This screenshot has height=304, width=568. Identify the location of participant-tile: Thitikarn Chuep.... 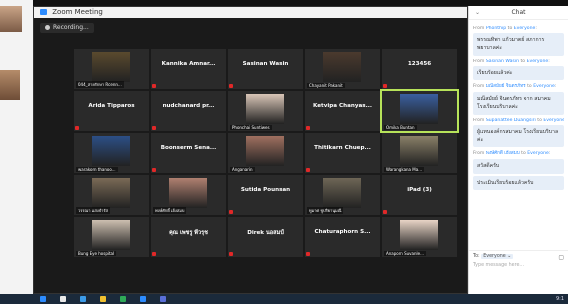
(342, 153).